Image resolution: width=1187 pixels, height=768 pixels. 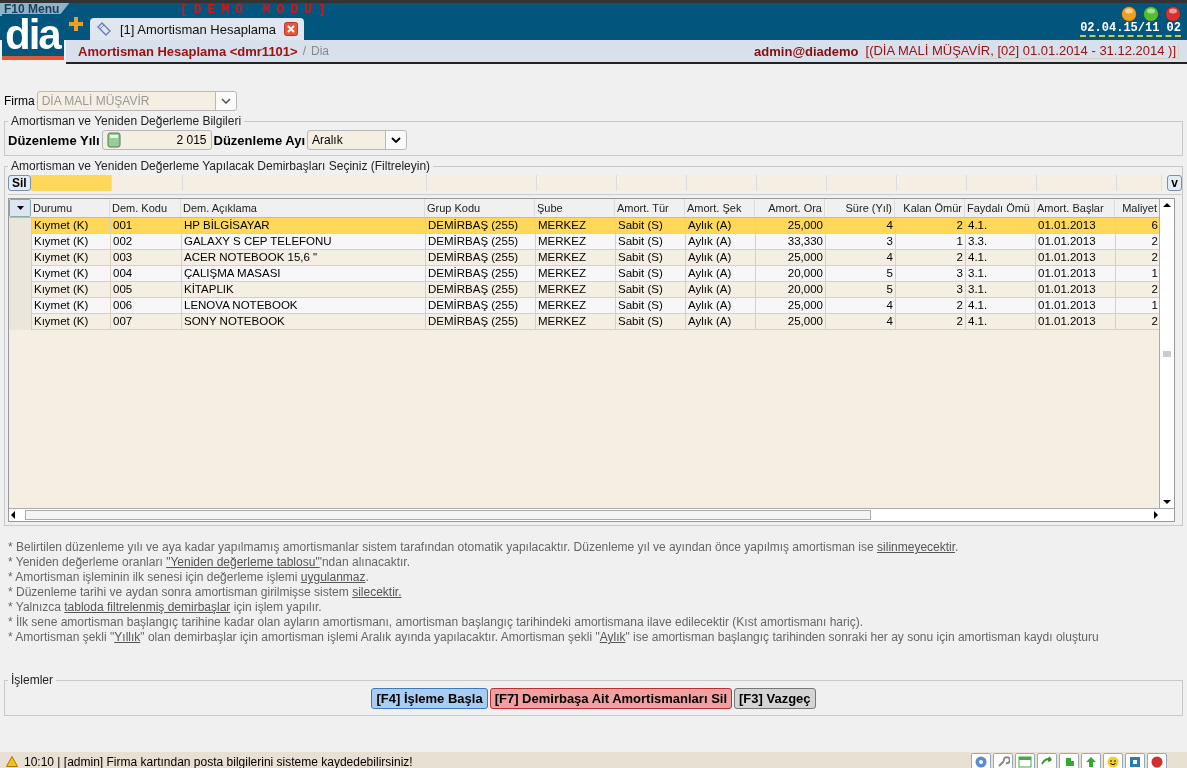 I want to click on caret-down-icon, so click(x=20, y=208).